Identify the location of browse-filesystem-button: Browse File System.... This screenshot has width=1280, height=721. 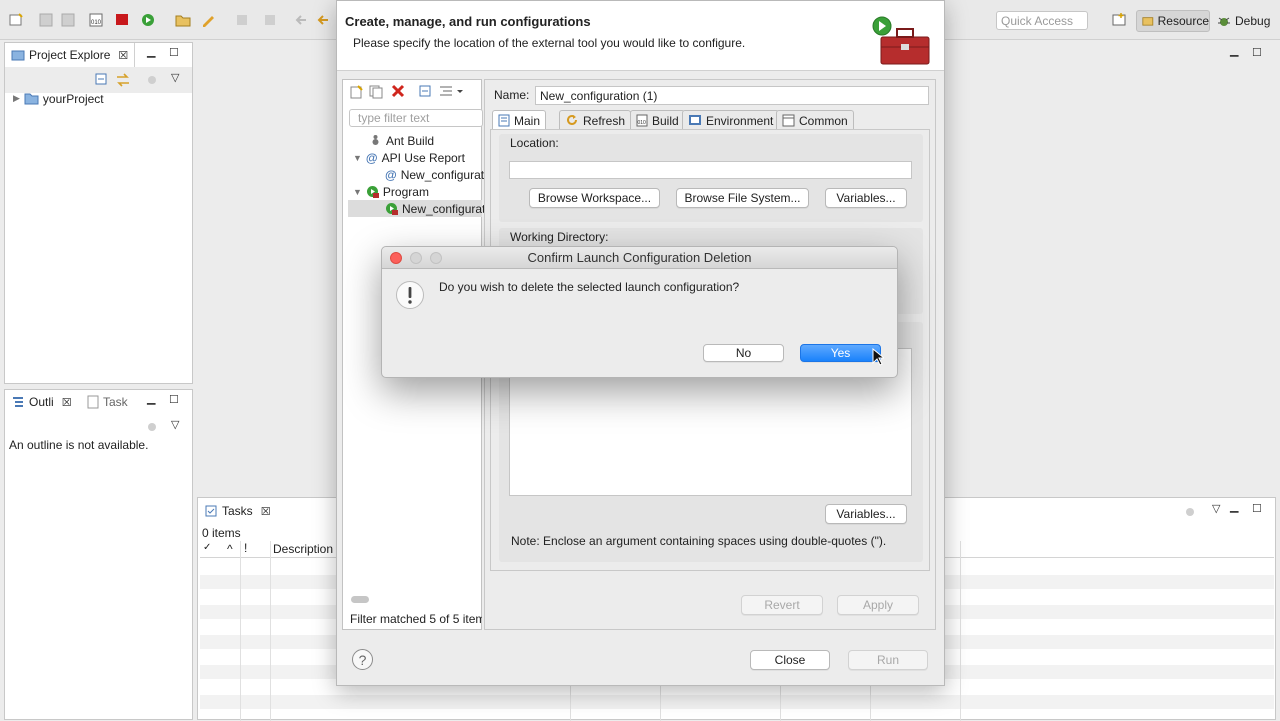
(742, 198).